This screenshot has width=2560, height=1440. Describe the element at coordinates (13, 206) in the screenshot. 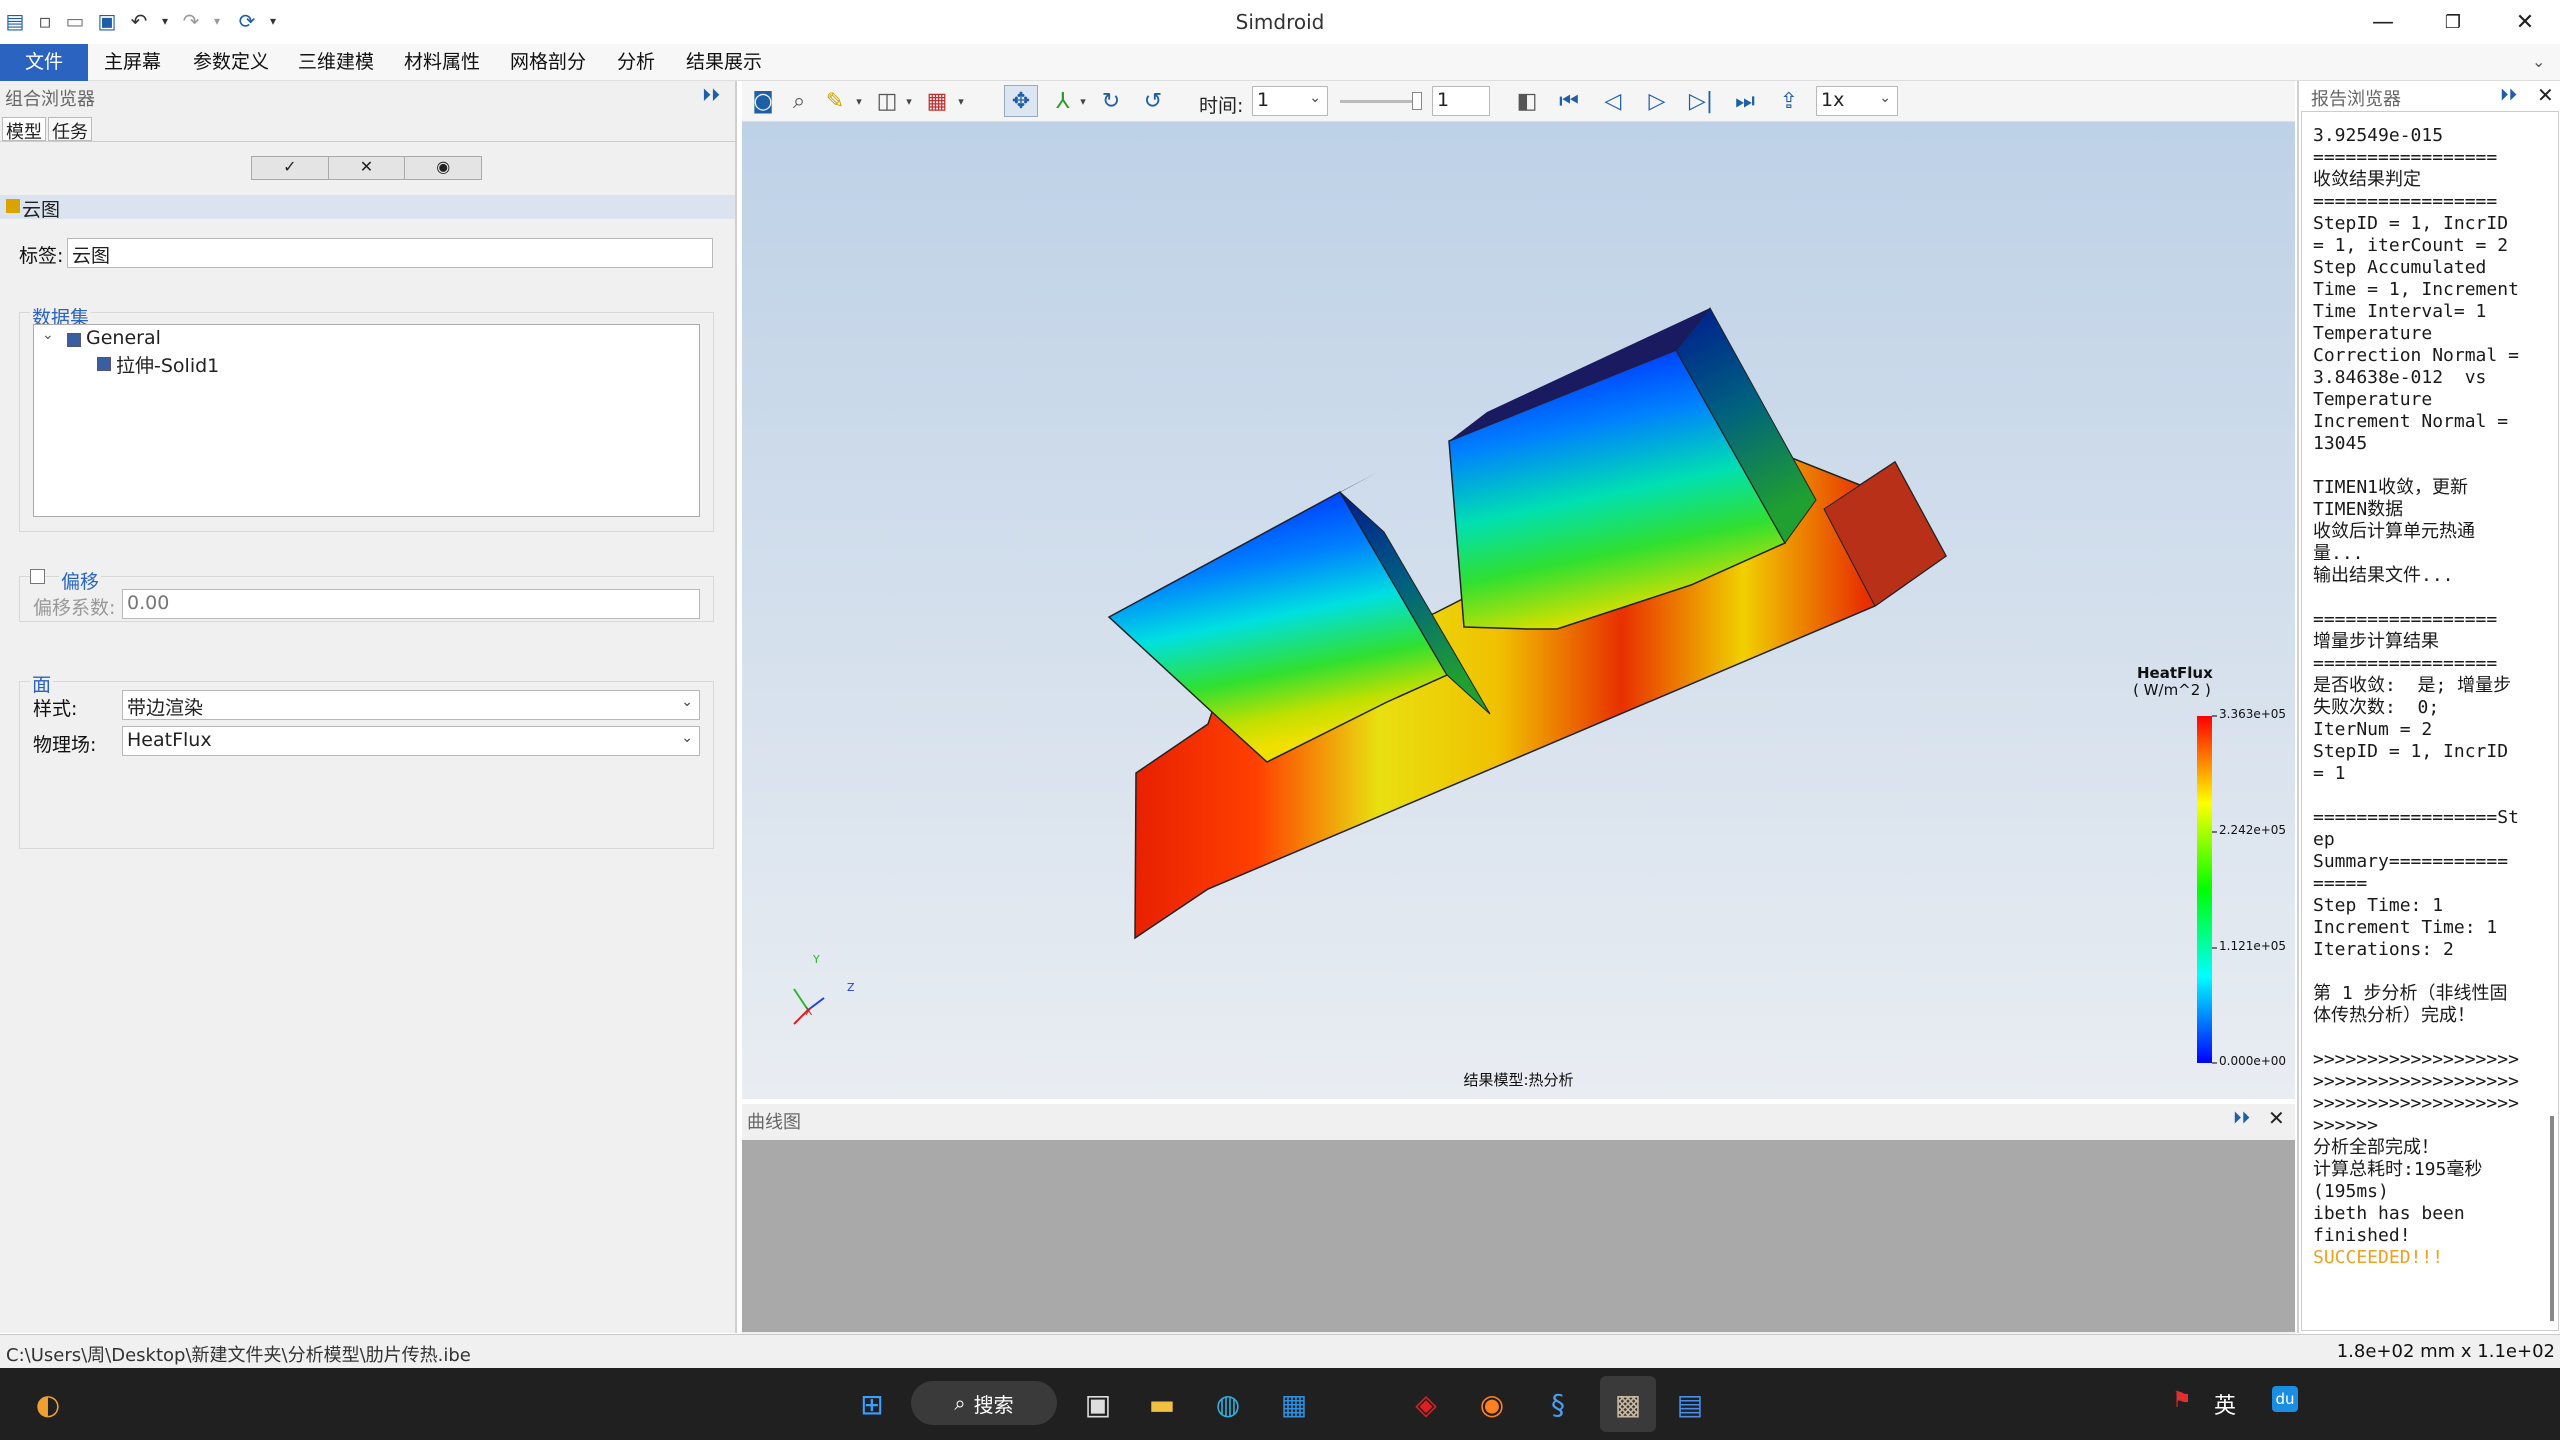

I see `contour-icon` at that location.